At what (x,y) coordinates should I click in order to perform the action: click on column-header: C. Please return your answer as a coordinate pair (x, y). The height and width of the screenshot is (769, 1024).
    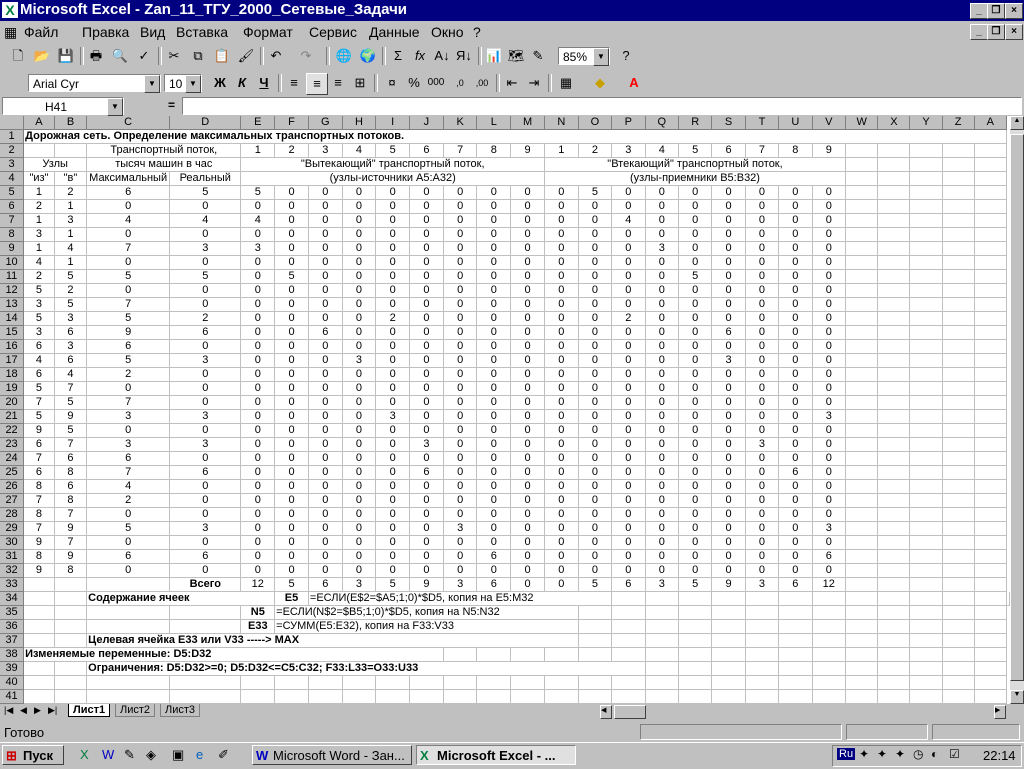
    Looking at the image, I should click on (128, 123).